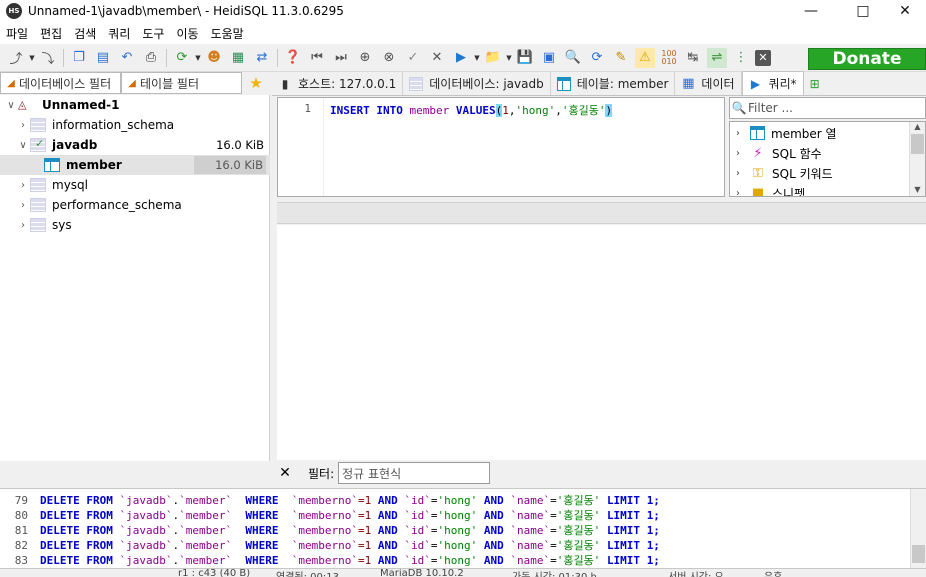 Image resolution: width=926 pixels, height=577 pixels. Describe the element at coordinates (811, 11) in the screenshot. I see `minimize-icon: —` at that location.